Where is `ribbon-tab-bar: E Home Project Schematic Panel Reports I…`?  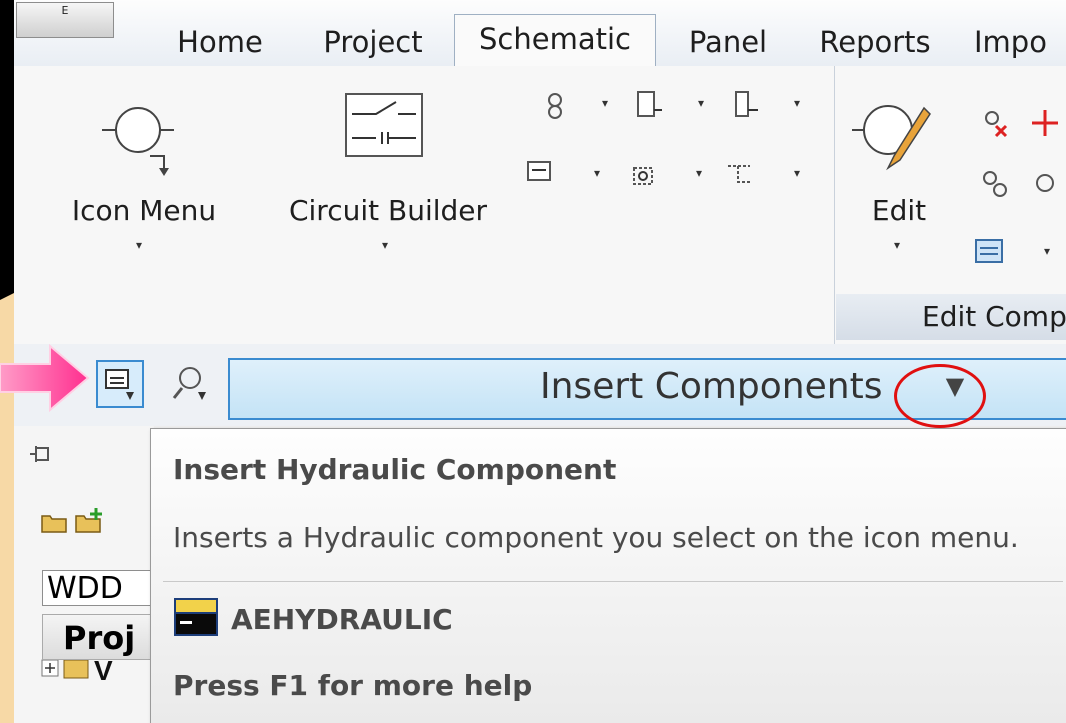 ribbon-tab-bar: E Home Project Schematic Panel Reports I… is located at coordinates (540, 33).